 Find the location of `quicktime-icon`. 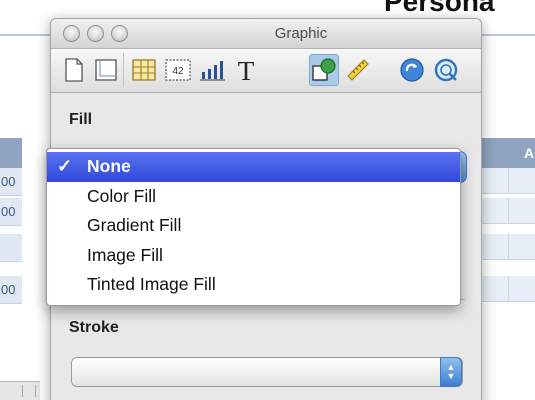

quicktime-icon is located at coordinates (446, 70).